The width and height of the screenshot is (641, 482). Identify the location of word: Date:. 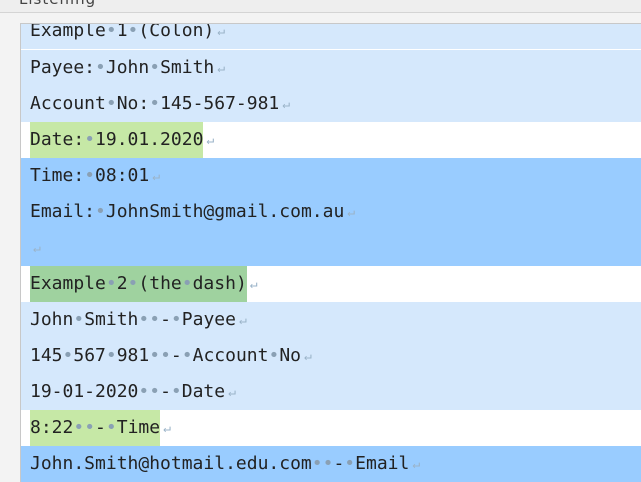
(57, 139).